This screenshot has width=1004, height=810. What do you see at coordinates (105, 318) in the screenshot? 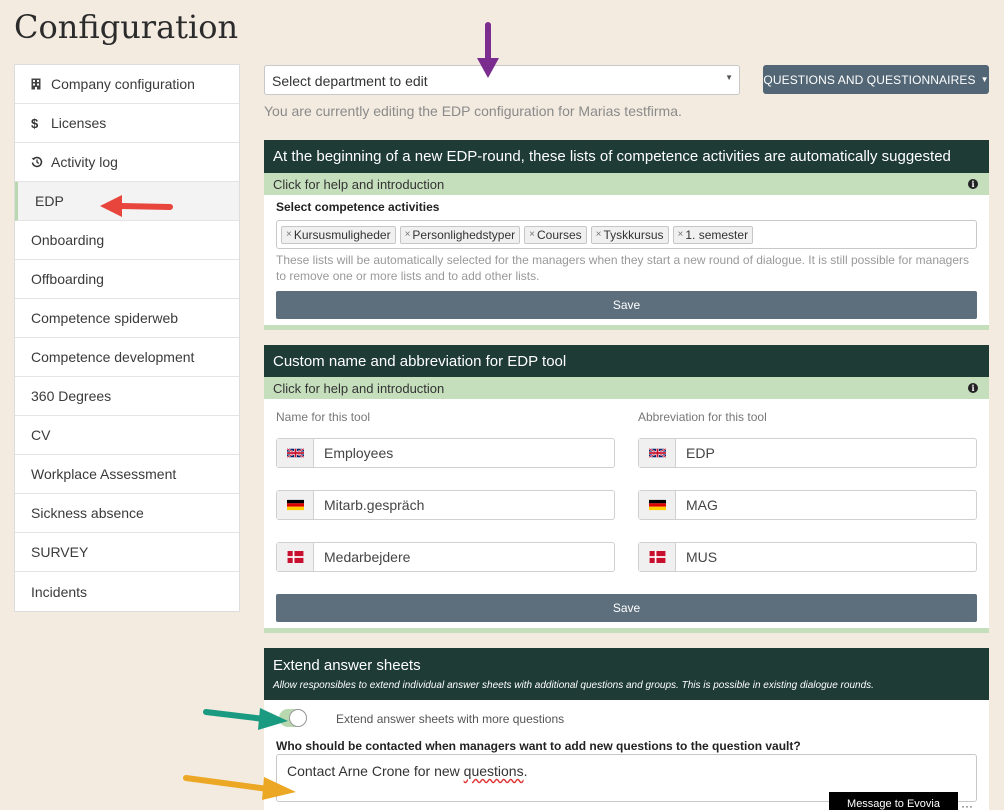
I see `sidebar-item-label: Competence spiderweb` at bounding box center [105, 318].